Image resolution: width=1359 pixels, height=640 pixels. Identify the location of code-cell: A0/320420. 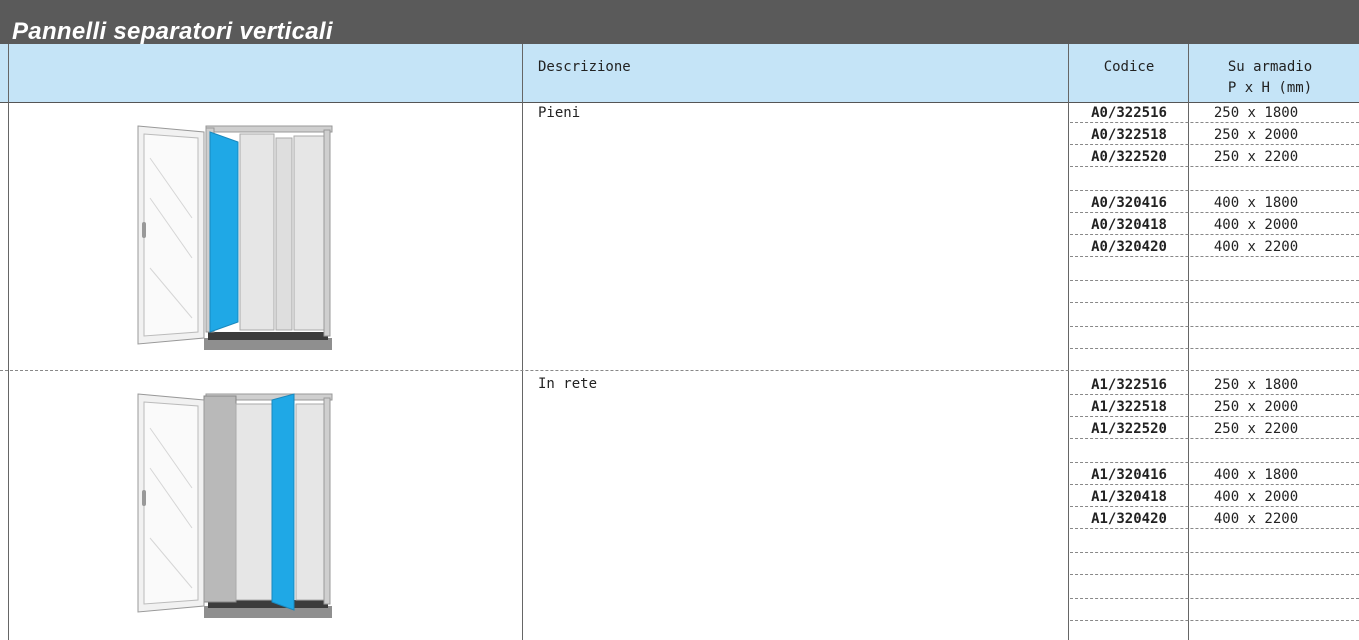
(1129, 247).